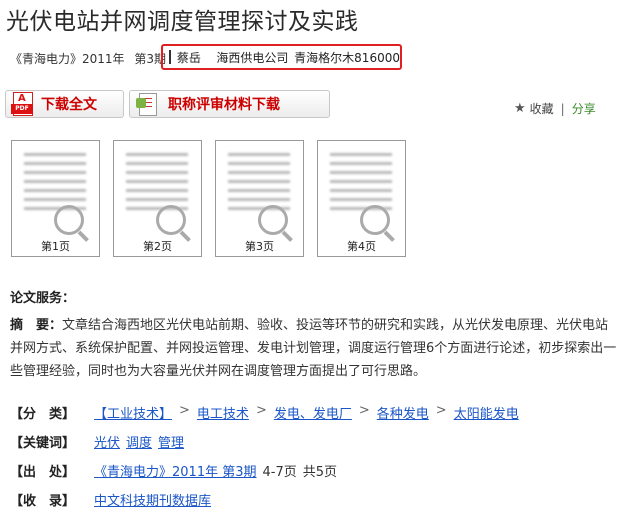 This screenshot has height=515, width=623. Describe the element at coordinates (43, 472) in the screenshot. I see `origin-label: 【出 处】` at that location.